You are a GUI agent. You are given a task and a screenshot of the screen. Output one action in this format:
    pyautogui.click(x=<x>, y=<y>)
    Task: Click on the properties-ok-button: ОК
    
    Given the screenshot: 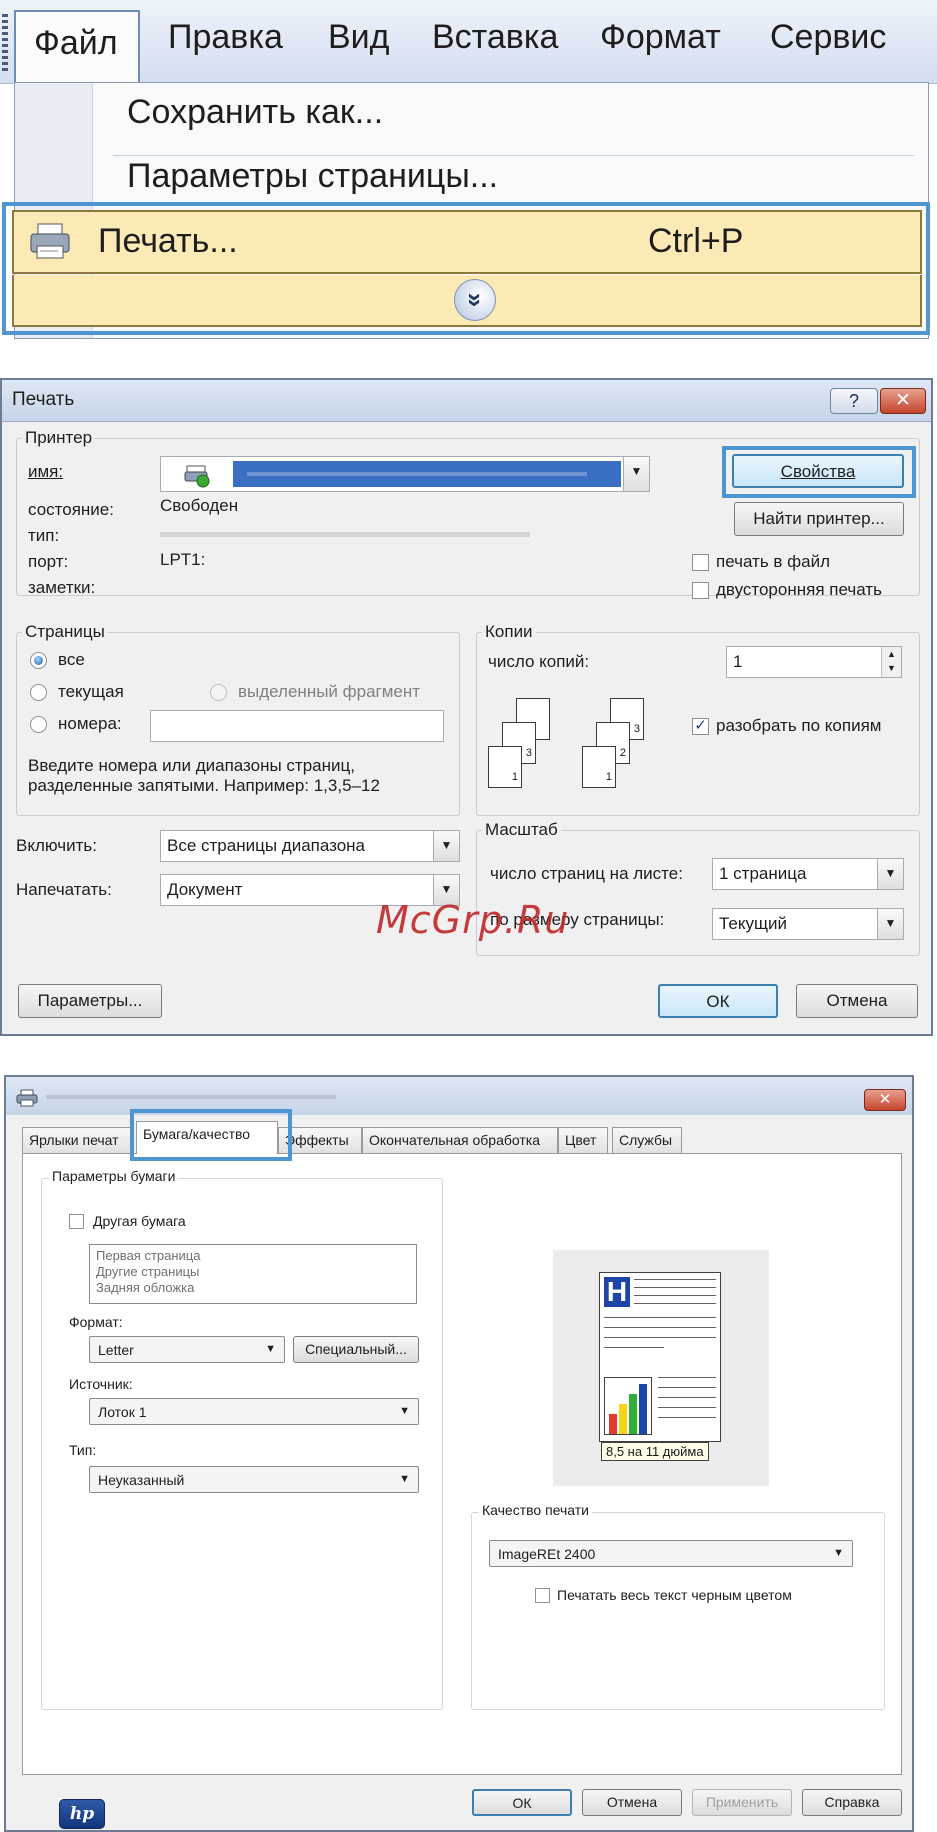 What is the action you would take?
    pyautogui.click(x=522, y=1802)
    